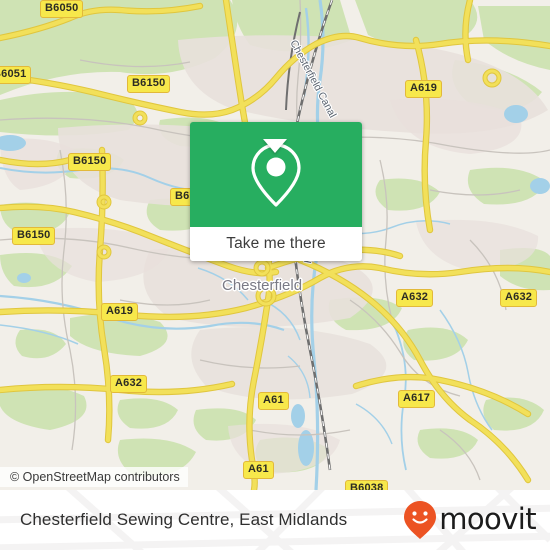  Describe the element at coordinates (276, 174) in the screenshot. I see `popup-pin-area` at that location.